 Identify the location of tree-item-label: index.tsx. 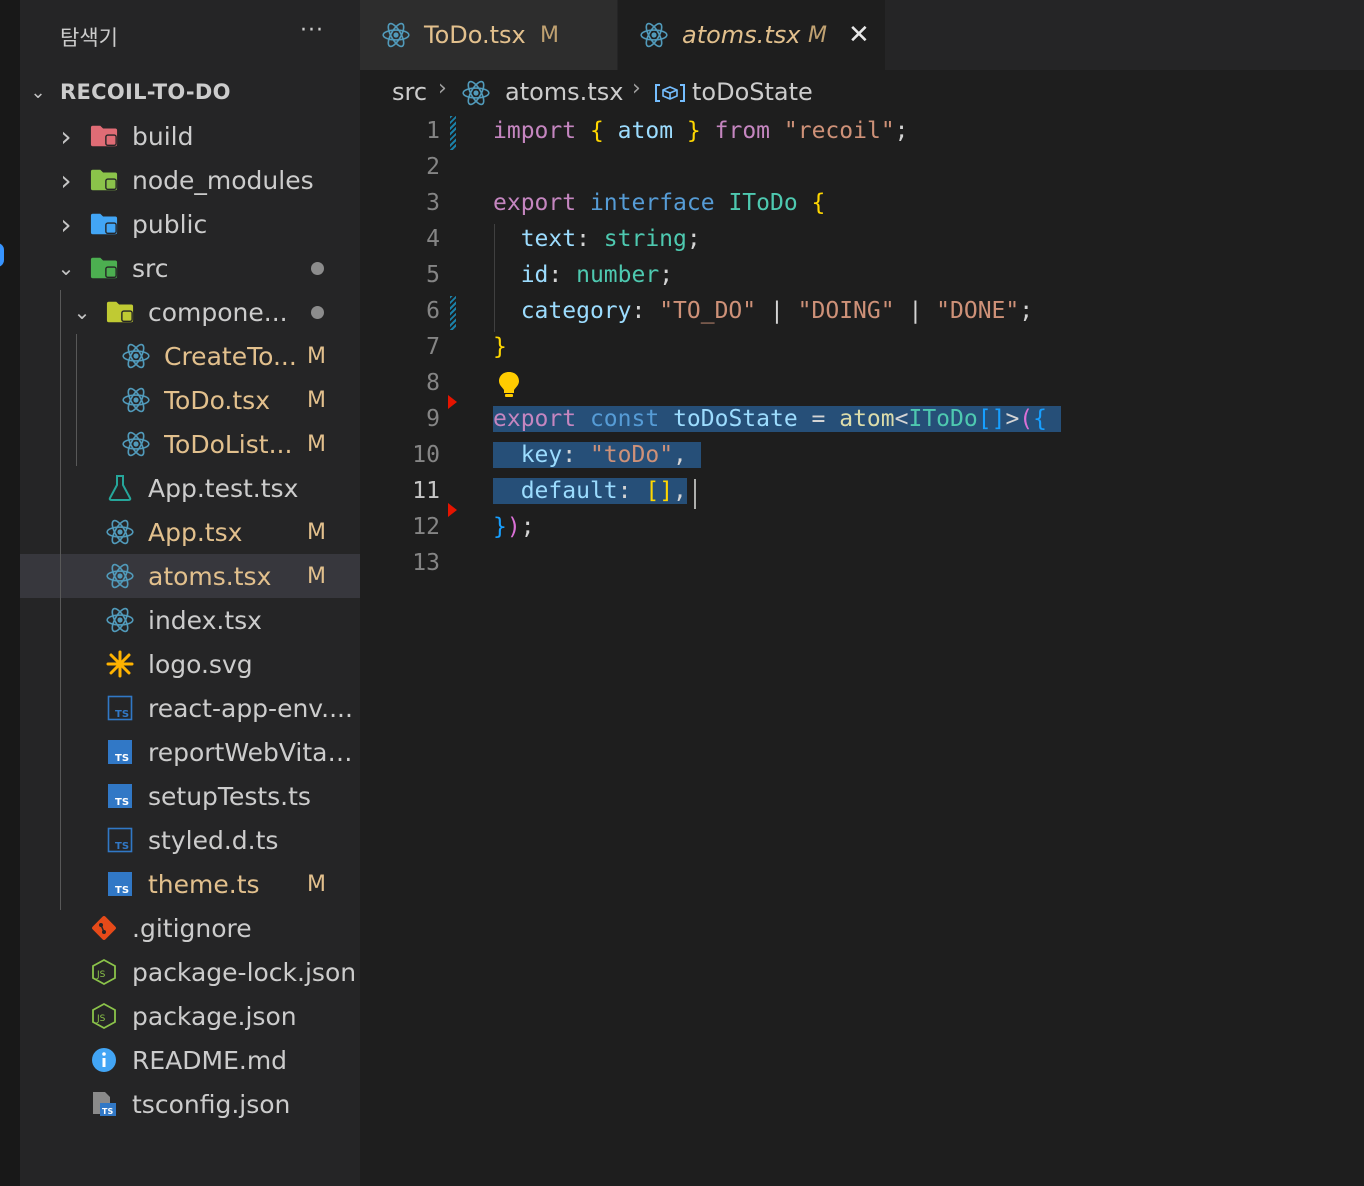
(205, 620).